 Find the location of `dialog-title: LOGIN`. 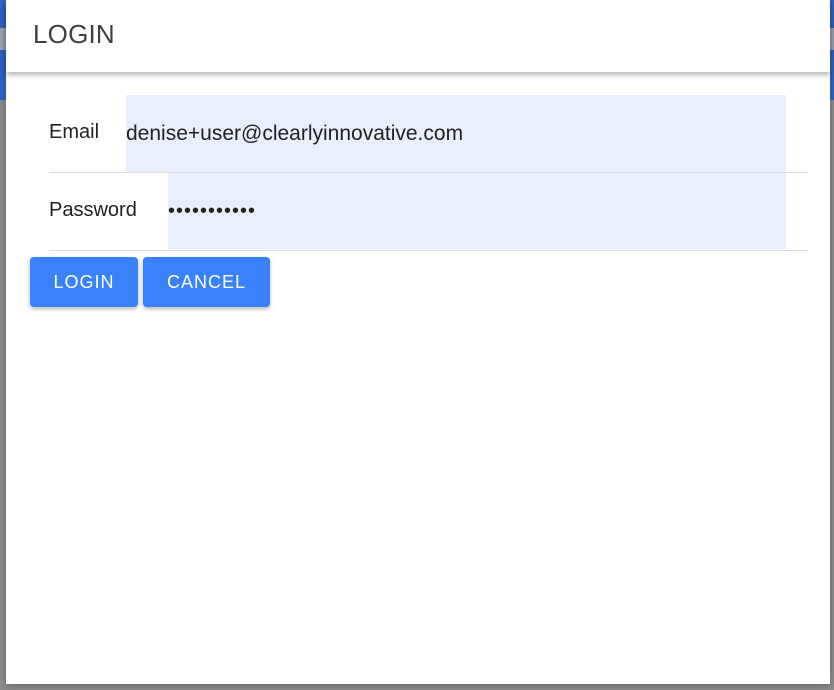

dialog-title: LOGIN is located at coordinates (74, 34).